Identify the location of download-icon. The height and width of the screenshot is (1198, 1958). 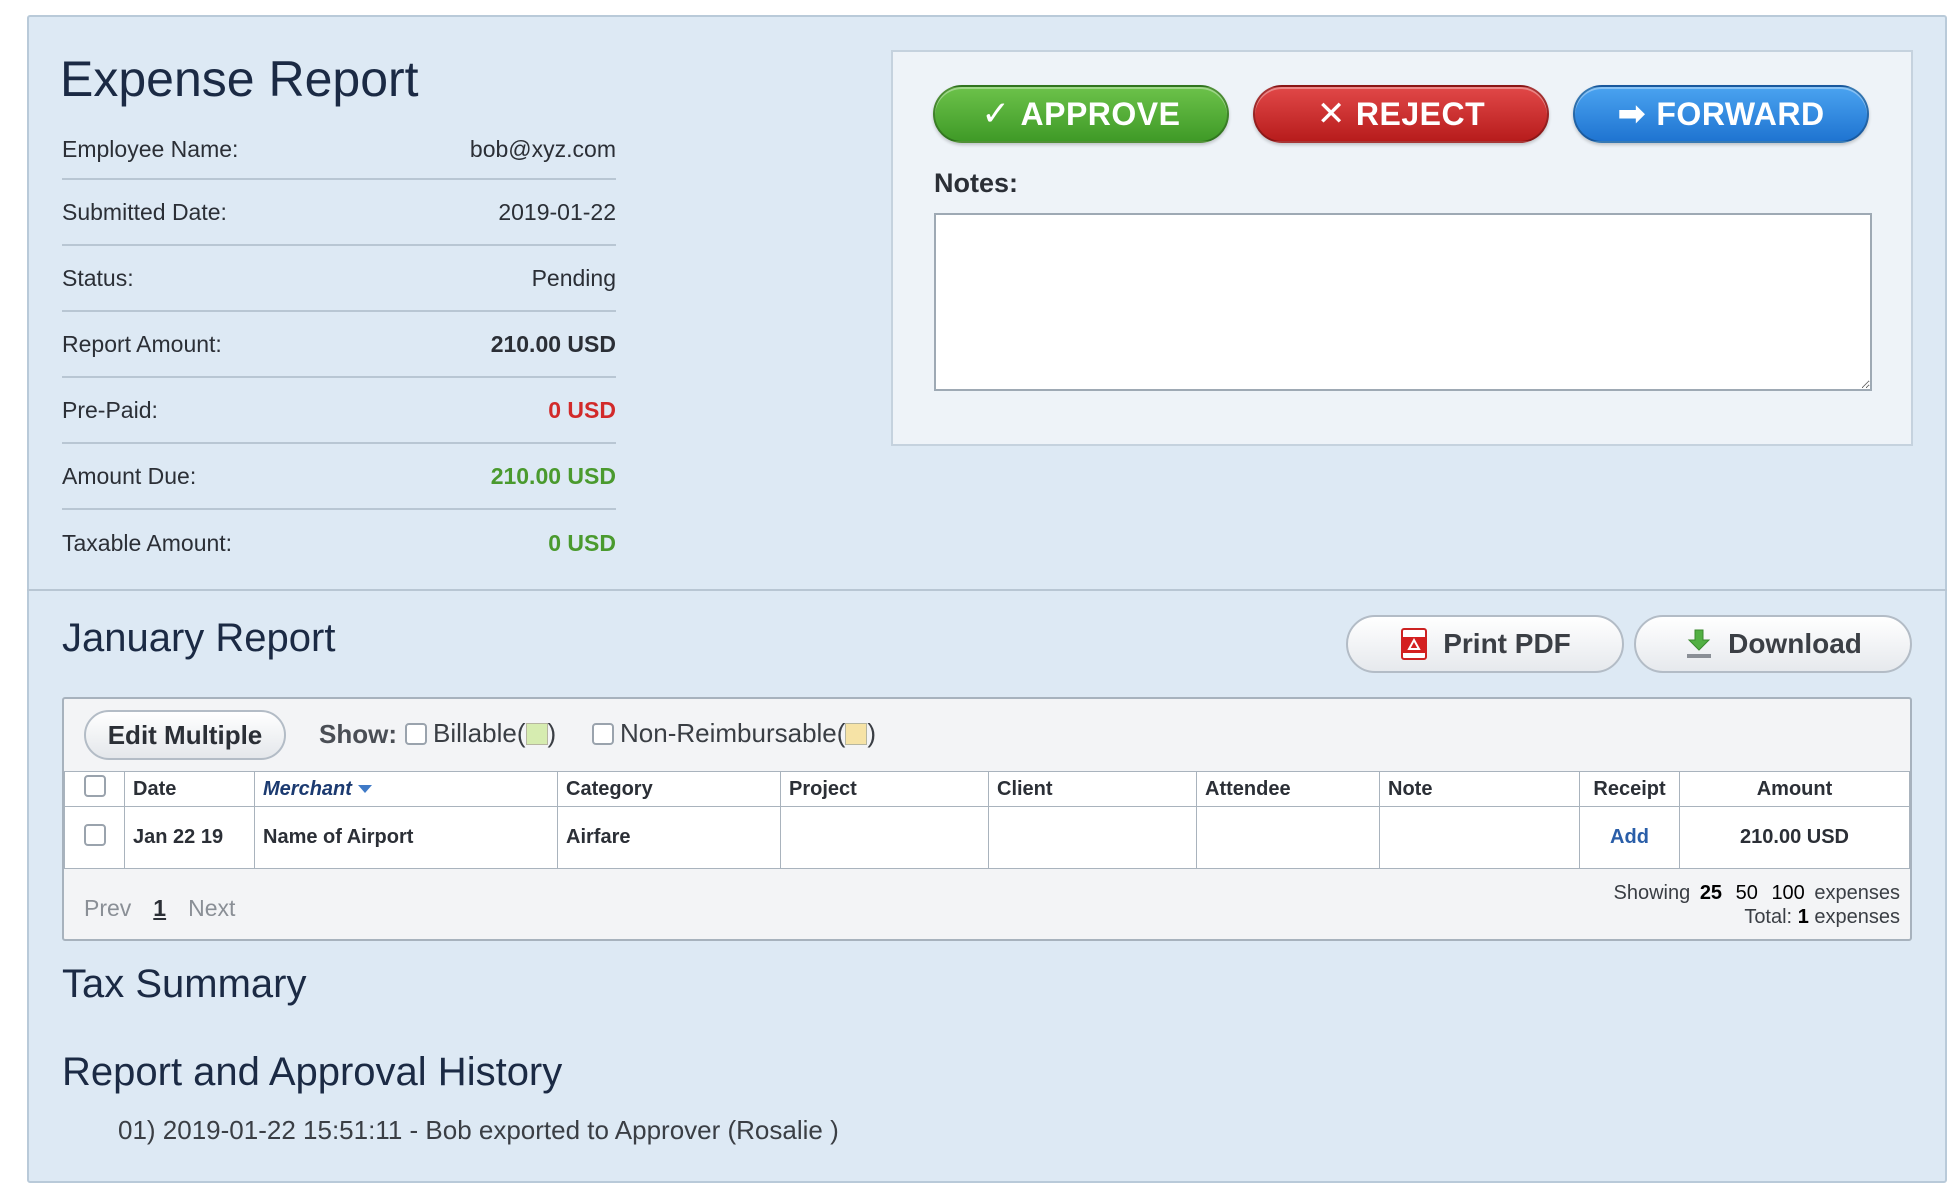
(1699, 643).